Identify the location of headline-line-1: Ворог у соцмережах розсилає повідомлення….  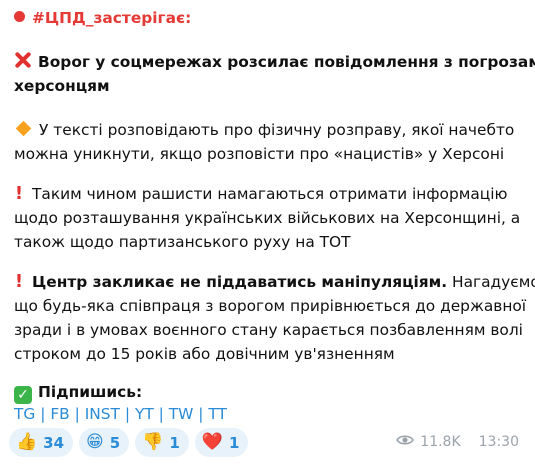
(274, 62).